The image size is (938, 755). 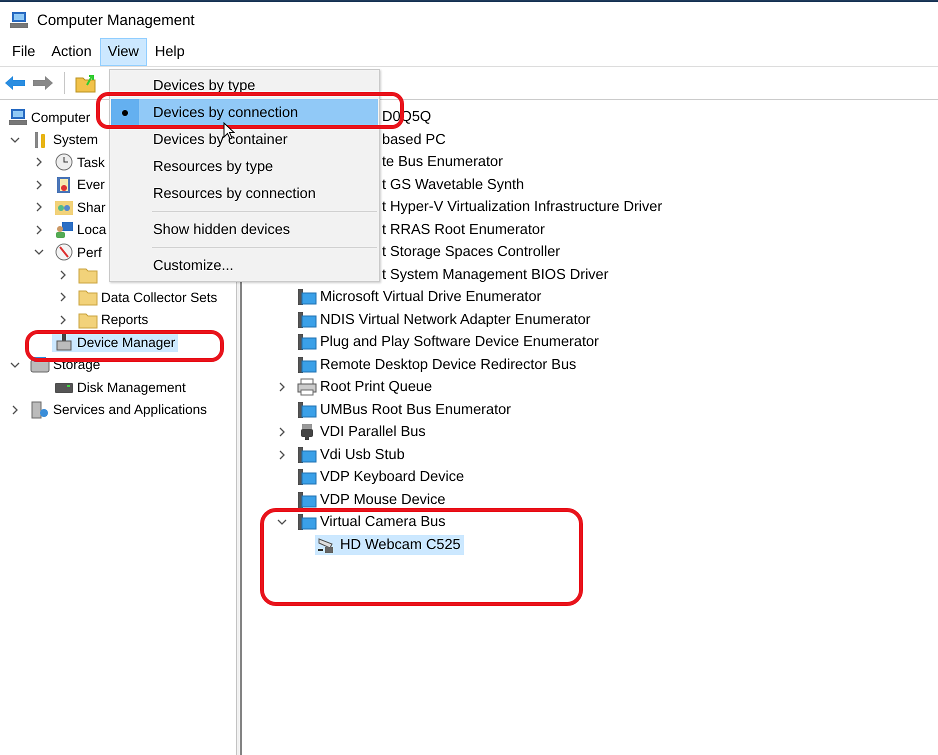 I want to click on device-item: Remote Desktop Device Redirector Bus, so click(x=437, y=364).